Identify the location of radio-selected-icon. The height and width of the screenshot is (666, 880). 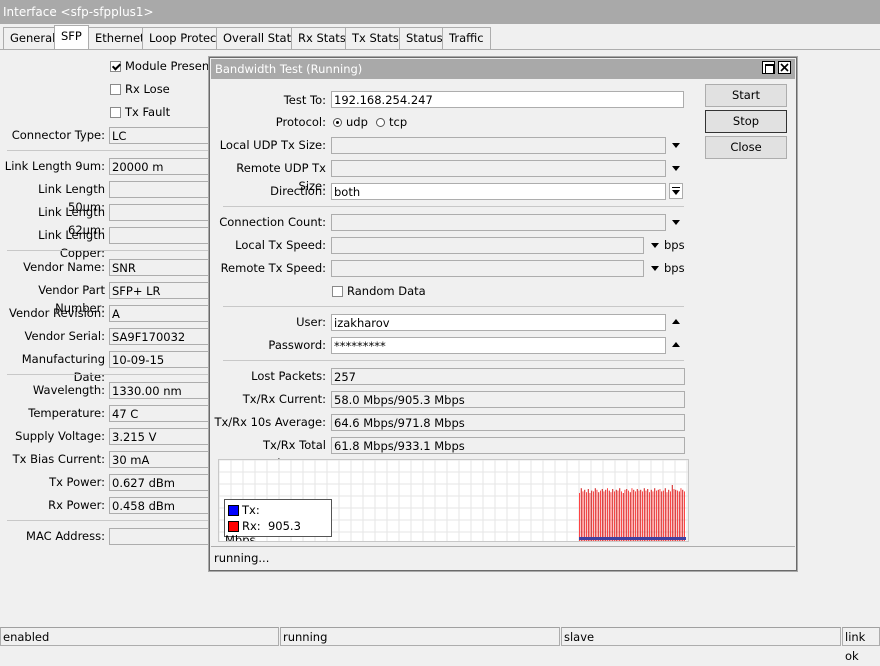
(337, 122).